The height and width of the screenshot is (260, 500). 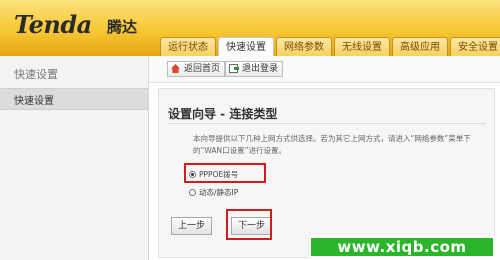 What do you see at coordinates (219, 192) in the screenshot?
I see `radio-dynamic-static-ip-label: 动态/静态IP` at bounding box center [219, 192].